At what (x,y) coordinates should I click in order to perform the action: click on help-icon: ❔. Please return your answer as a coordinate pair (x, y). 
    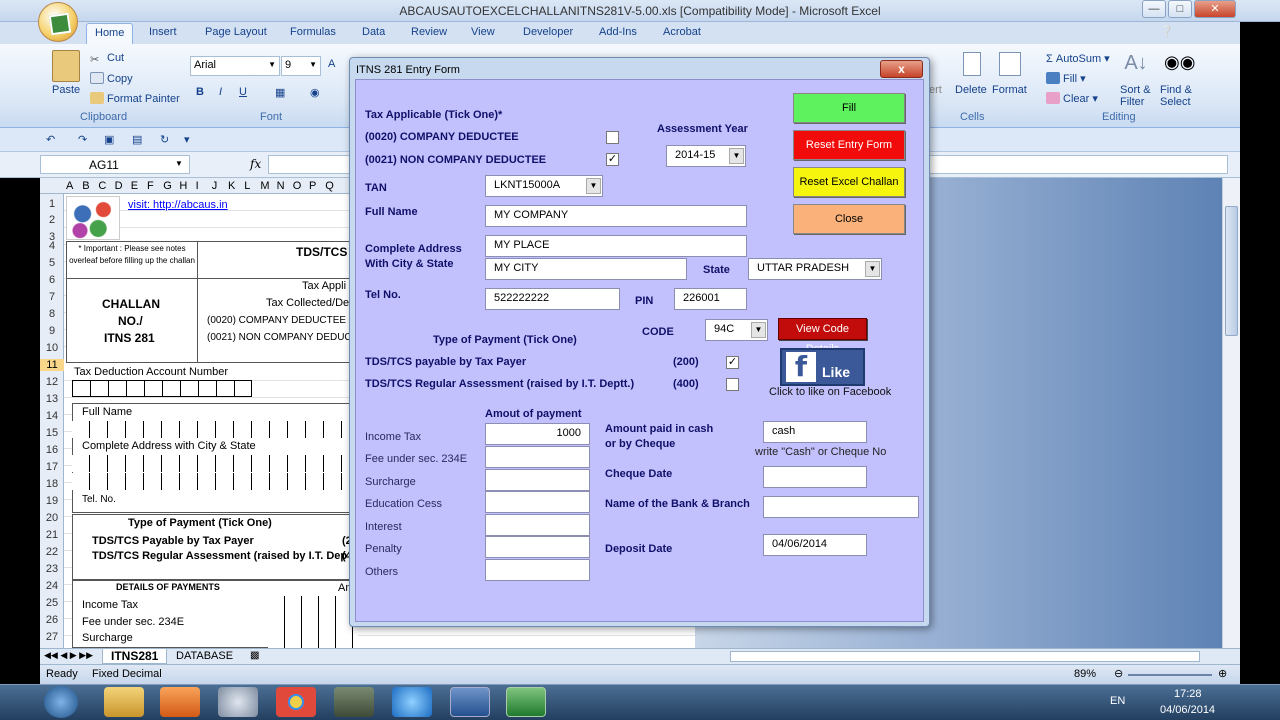
    Looking at the image, I should click on (1167, 31).